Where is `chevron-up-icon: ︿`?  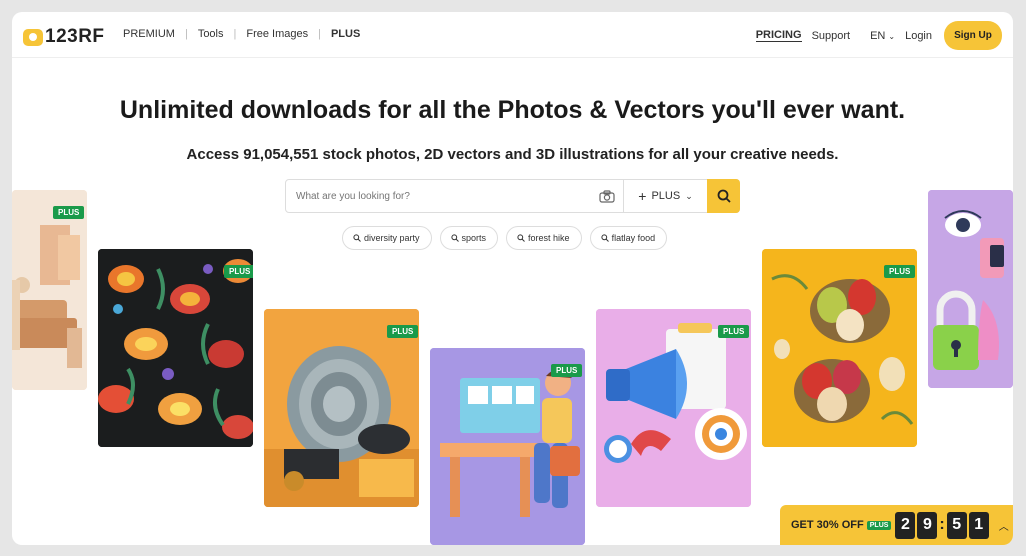 chevron-up-icon: ︿ is located at coordinates (1004, 525).